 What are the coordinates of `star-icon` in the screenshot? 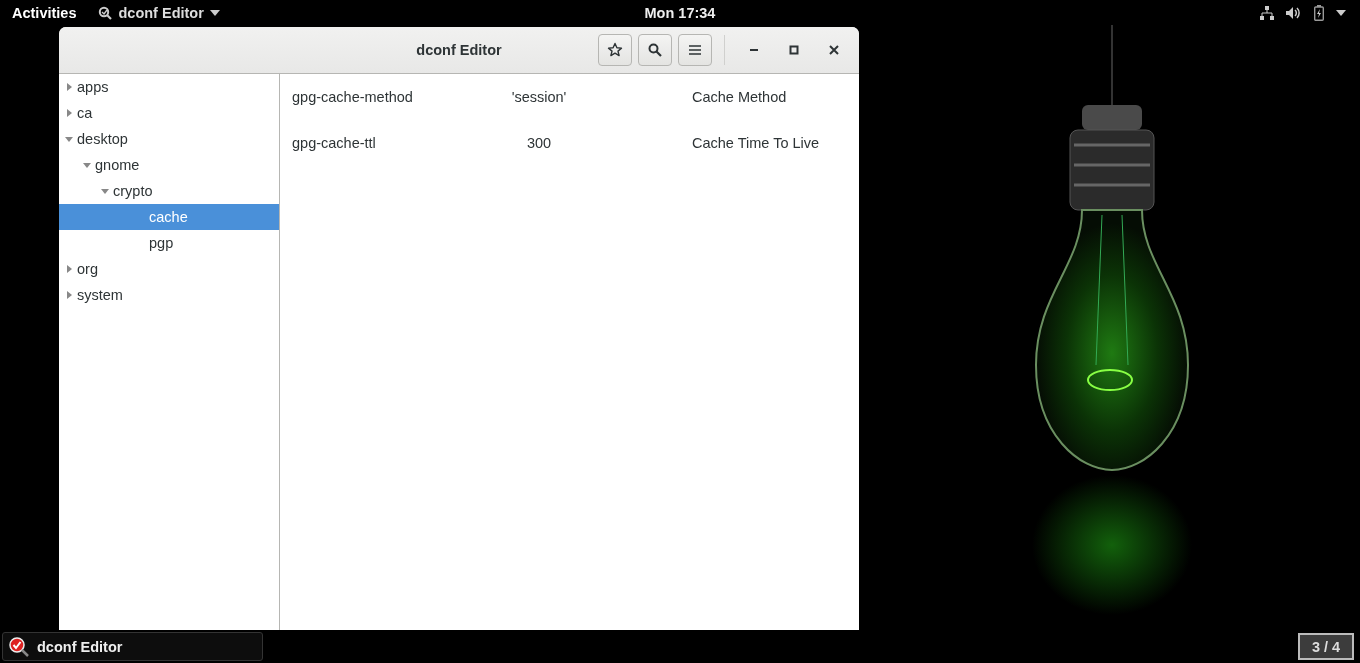 It's located at (615, 50).